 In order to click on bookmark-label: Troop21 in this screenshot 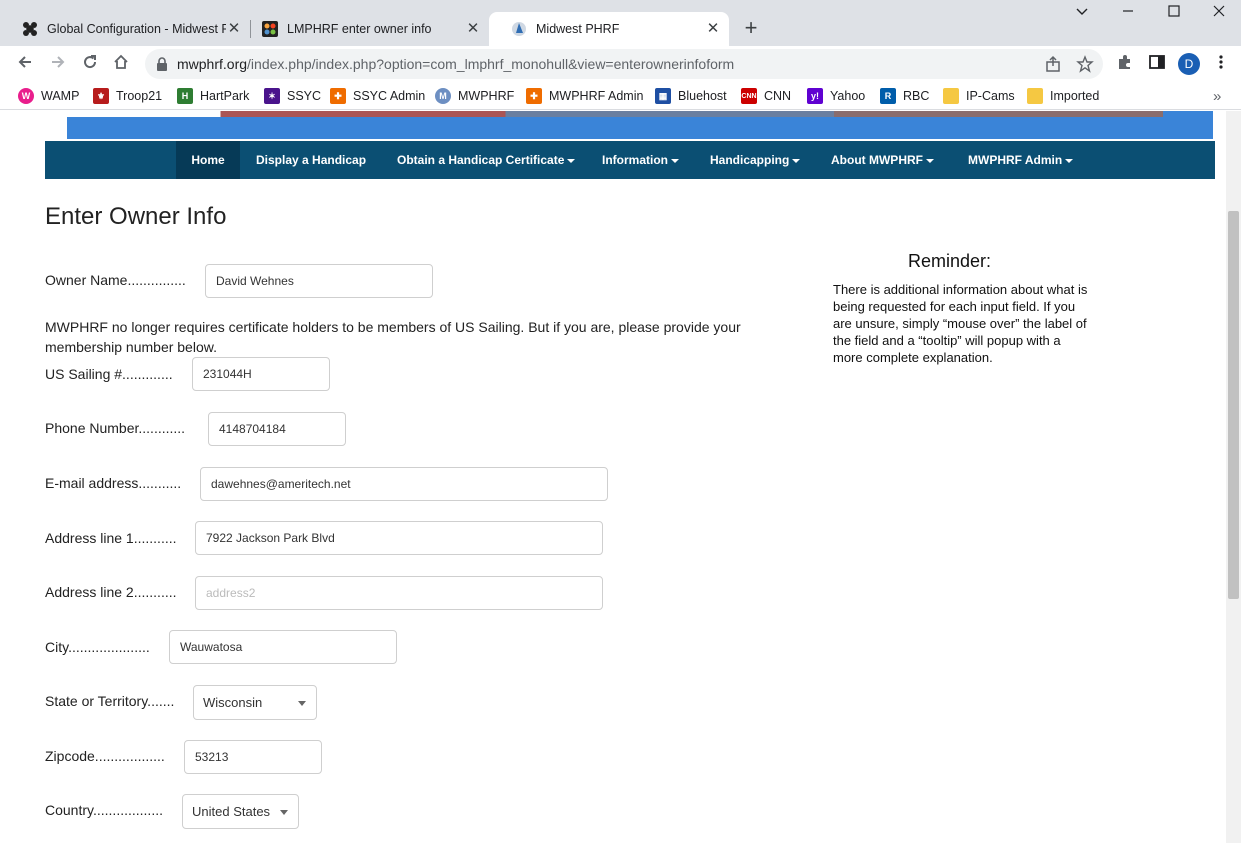, I will do `click(139, 96)`.